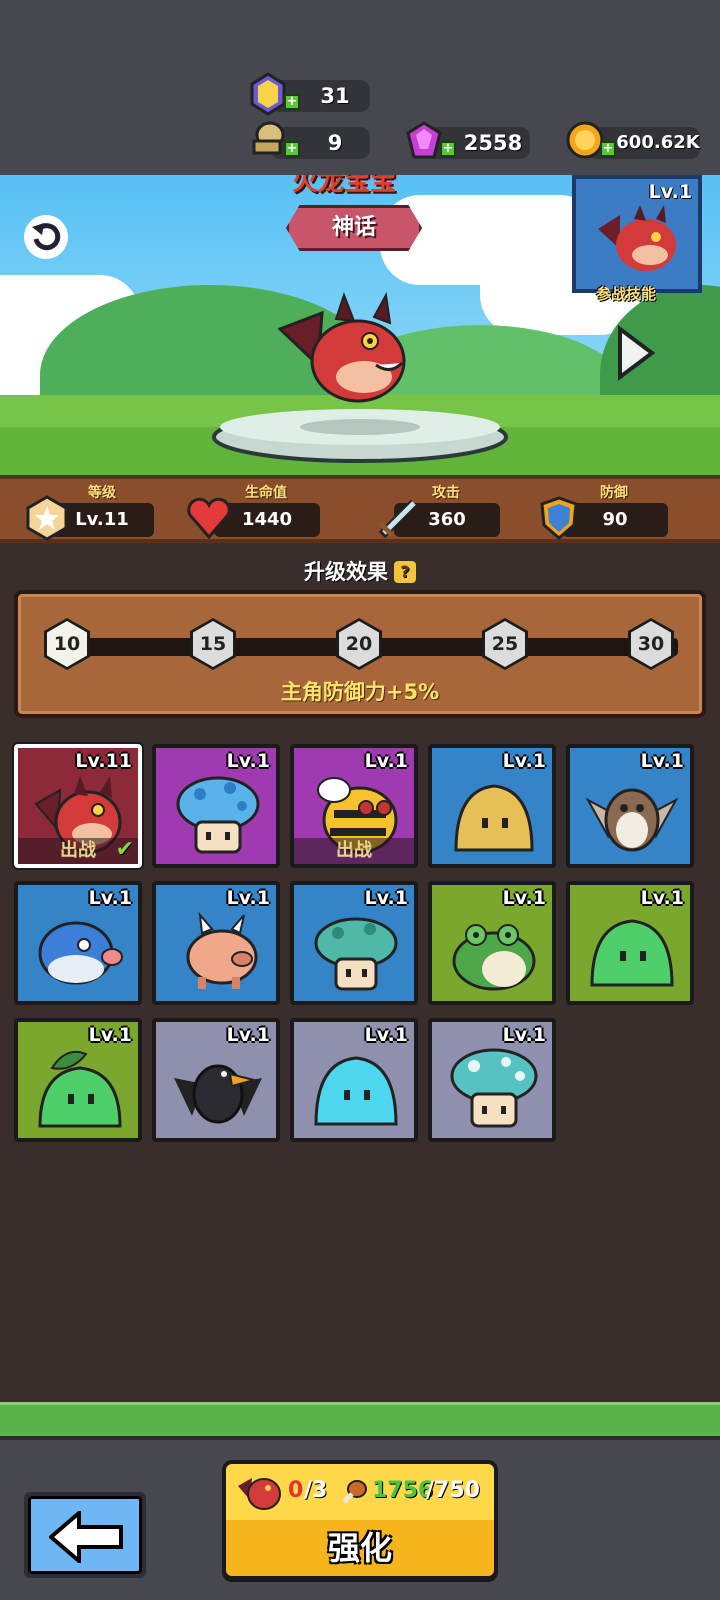 Image resolution: width=720 pixels, height=1600 pixels. Describe the element at coordinates (80, 953) in the screenshot. I see `pufferfish-icon` at that location.